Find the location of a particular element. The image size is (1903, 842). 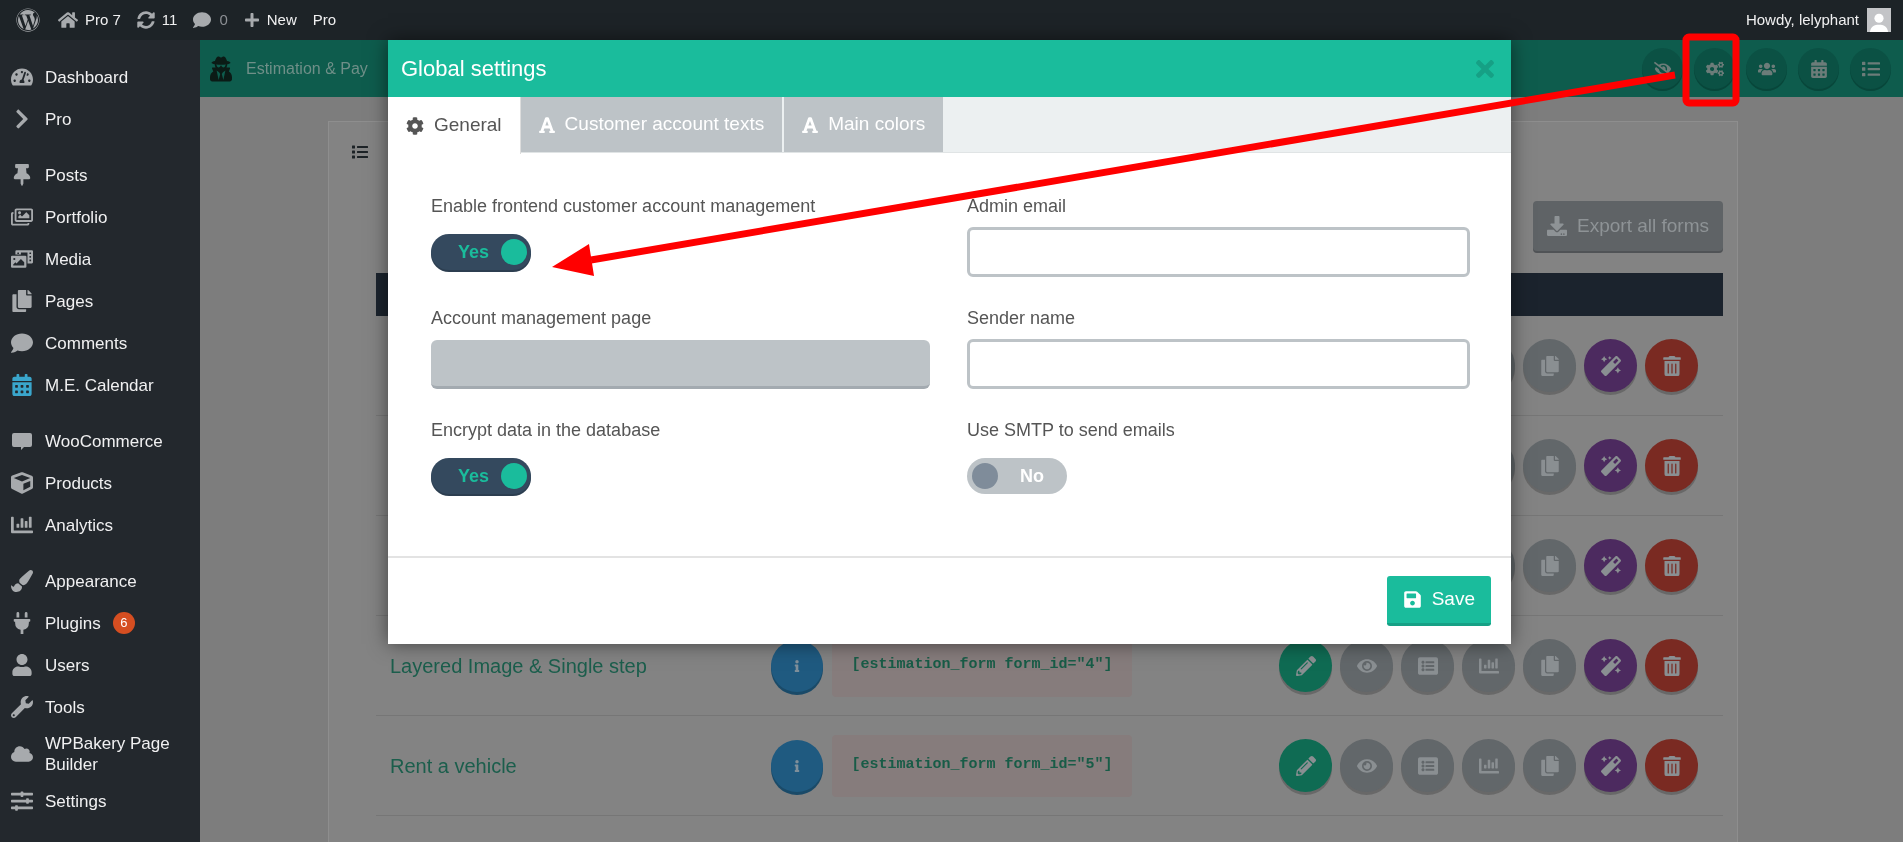

brush-icon is located at coordinates (22, 581).